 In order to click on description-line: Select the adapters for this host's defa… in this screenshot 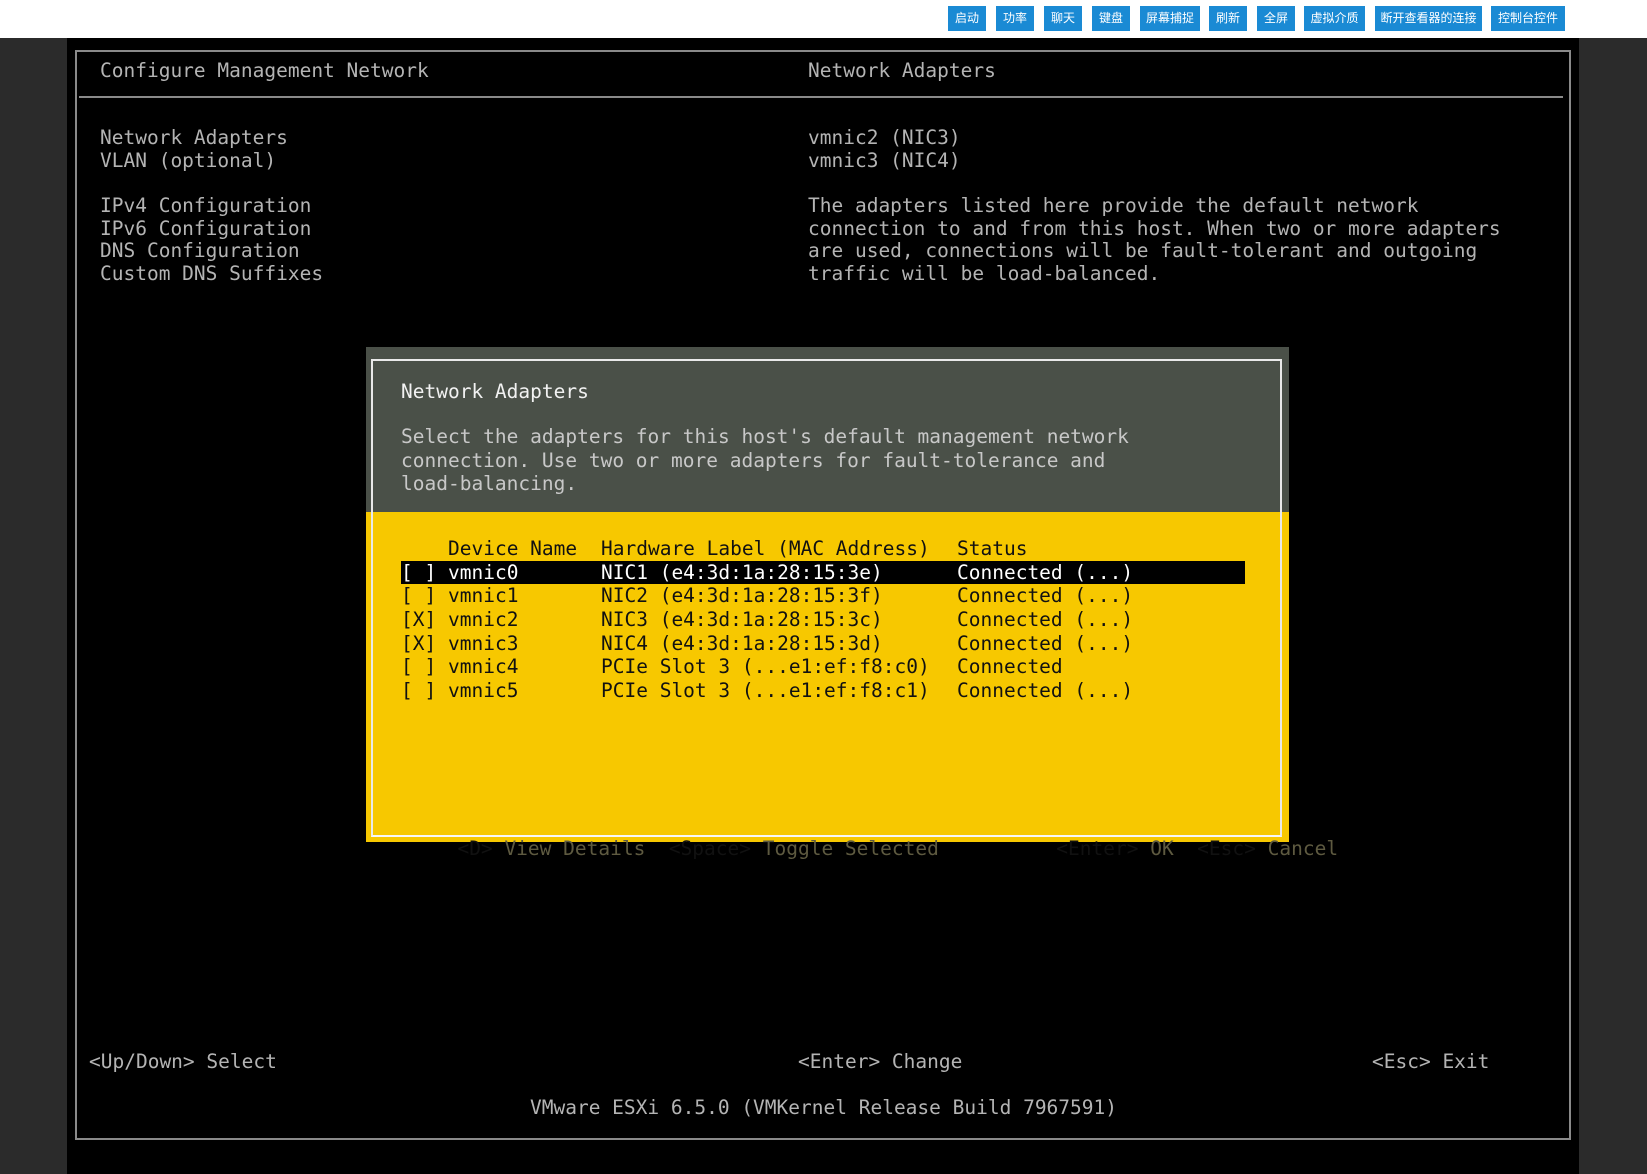, I will do `click(765, 436)`.